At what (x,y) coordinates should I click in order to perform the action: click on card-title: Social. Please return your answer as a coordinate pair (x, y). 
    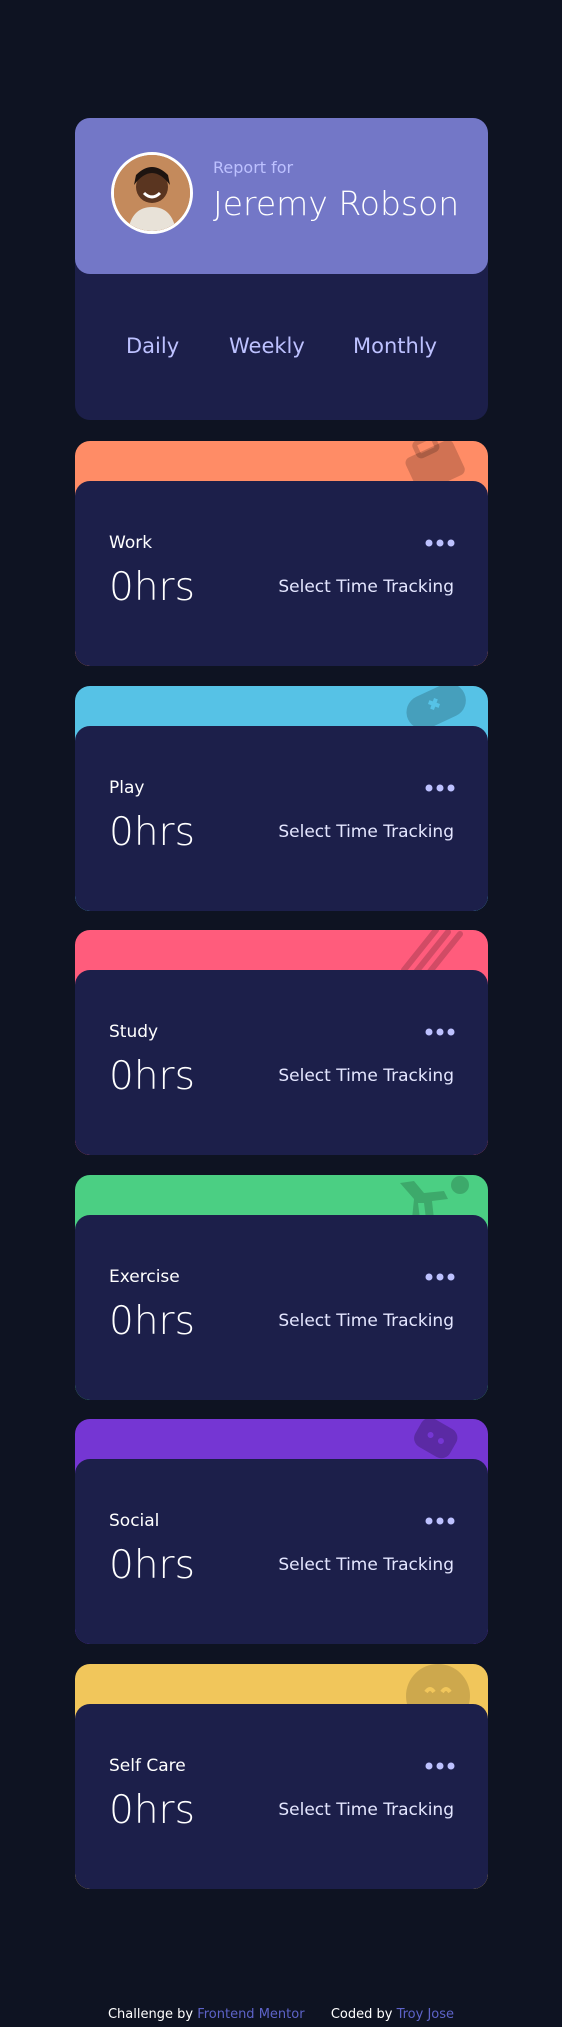
    Looking at the image, I should click on (134, 1521).